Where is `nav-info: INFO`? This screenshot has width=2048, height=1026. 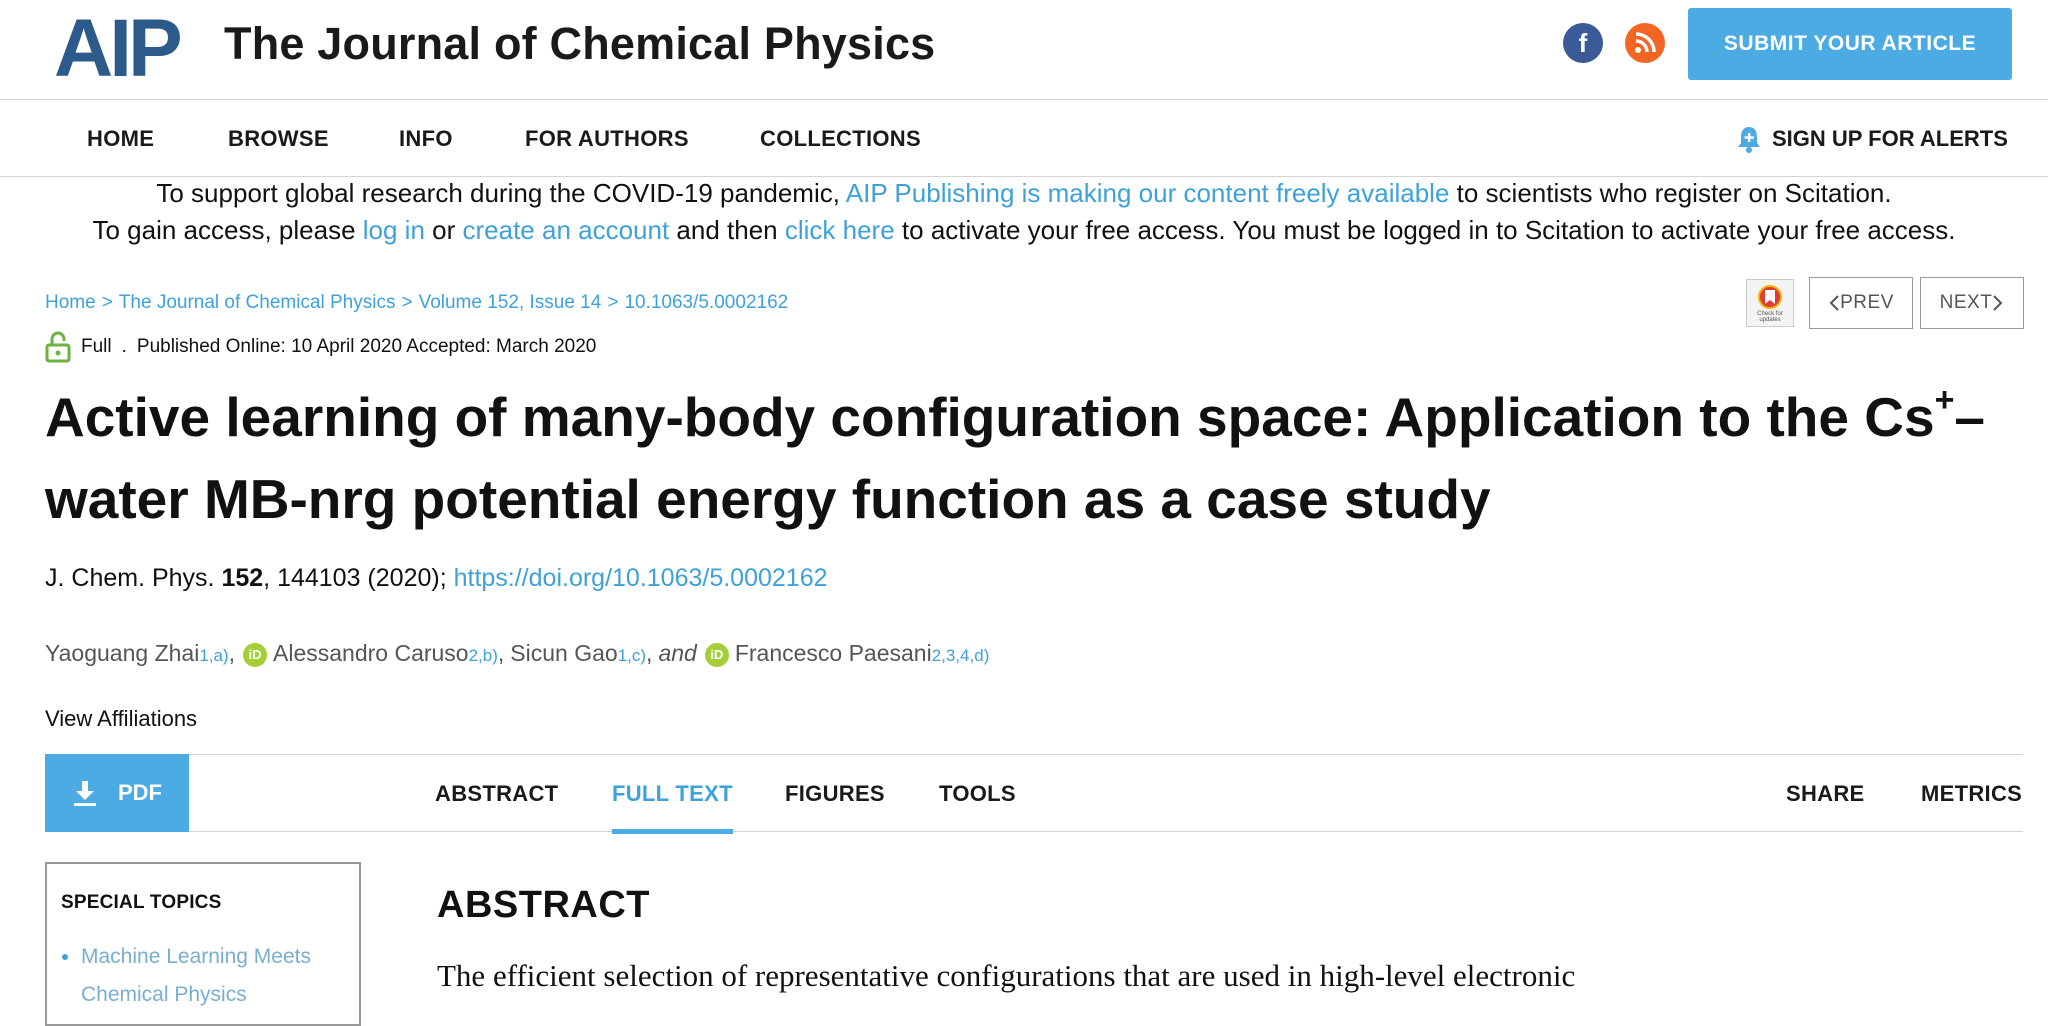 nav-info: INFO is located at coordinates (426, 139).